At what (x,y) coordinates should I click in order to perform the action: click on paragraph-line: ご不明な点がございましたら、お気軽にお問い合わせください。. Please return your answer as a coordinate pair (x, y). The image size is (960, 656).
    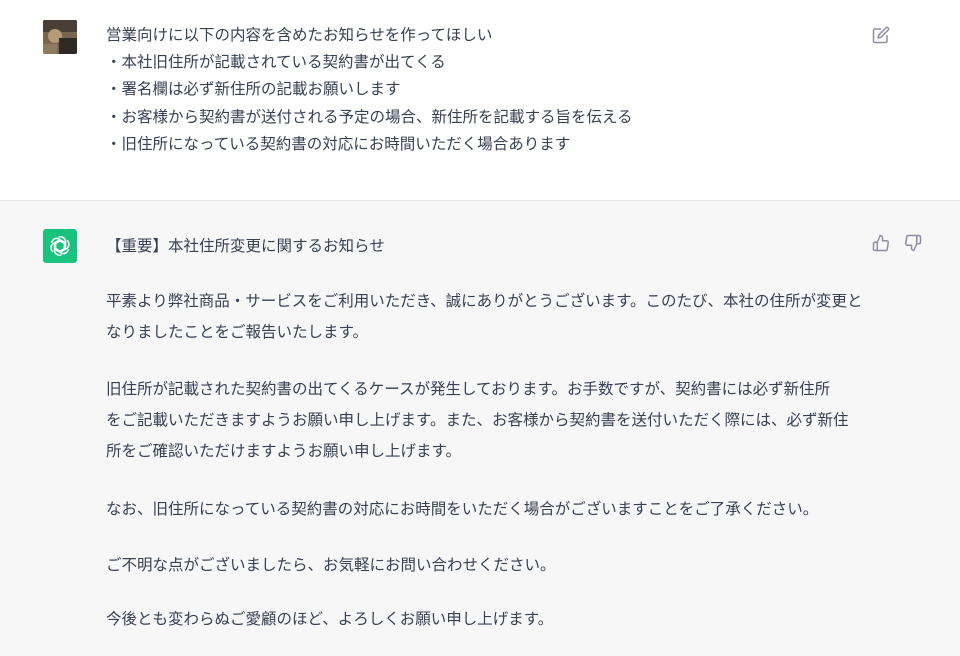
    Looking at the image, I should click on (331, 565).